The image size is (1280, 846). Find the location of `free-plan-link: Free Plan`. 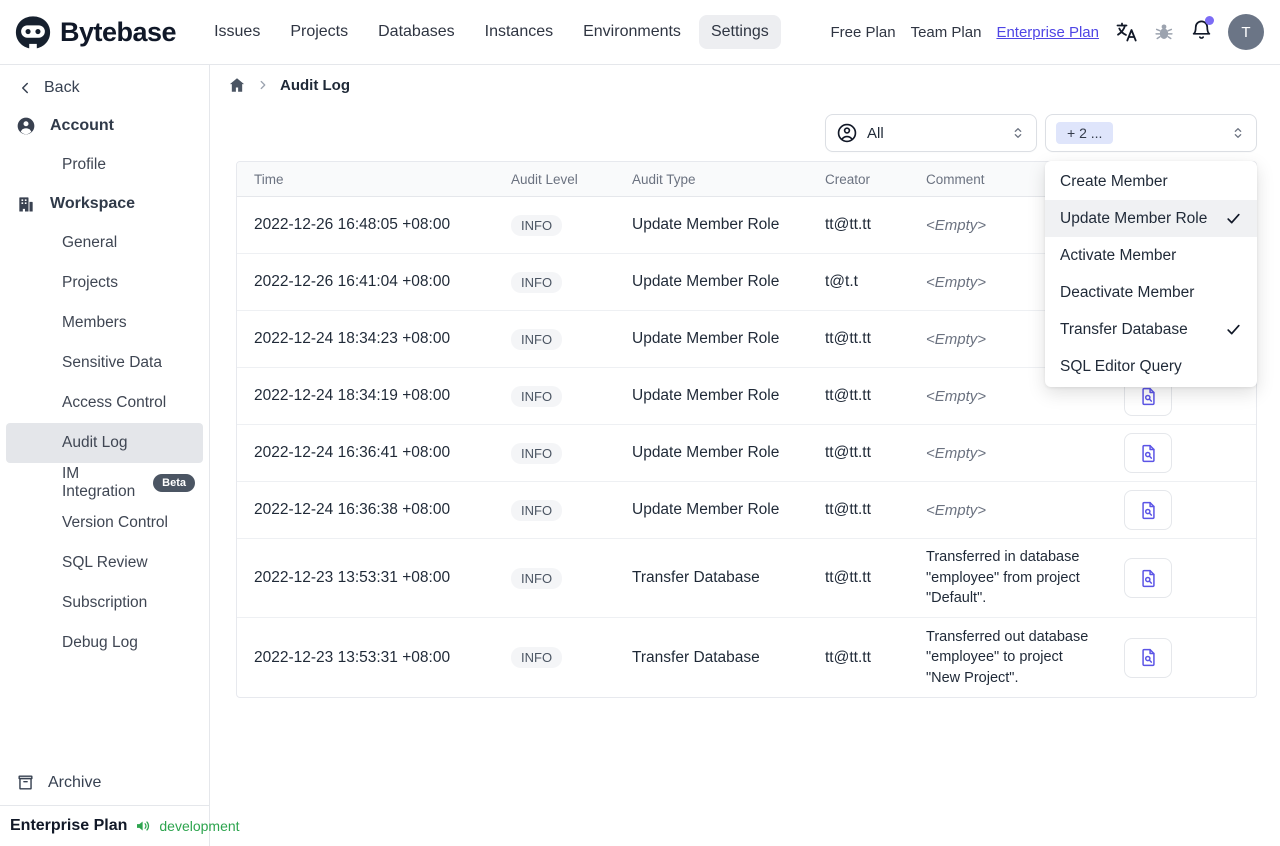

free-plan-link: Free Plan is located at coordinates (863, 32).